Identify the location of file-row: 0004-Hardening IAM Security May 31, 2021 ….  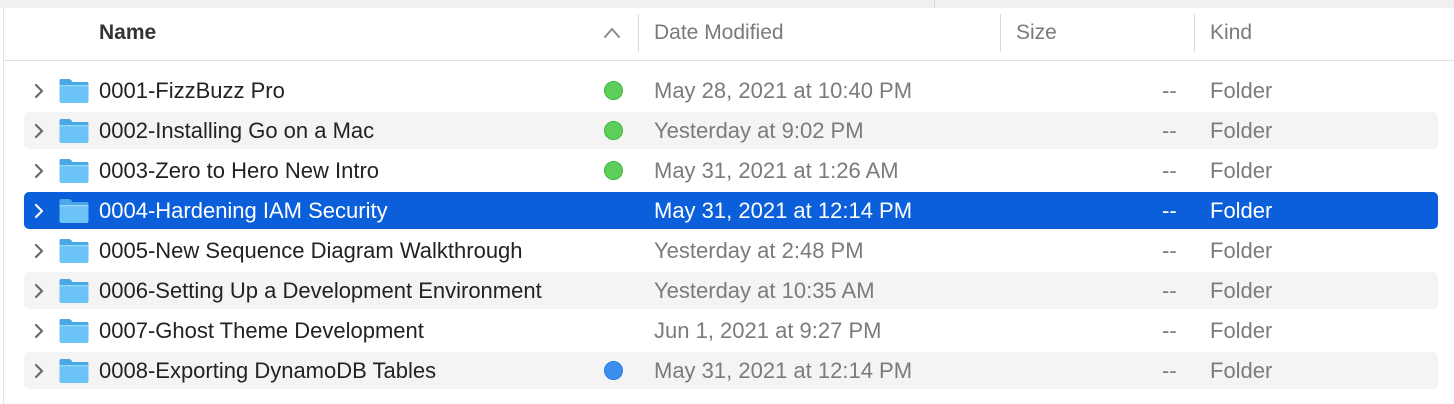
(731, 210).